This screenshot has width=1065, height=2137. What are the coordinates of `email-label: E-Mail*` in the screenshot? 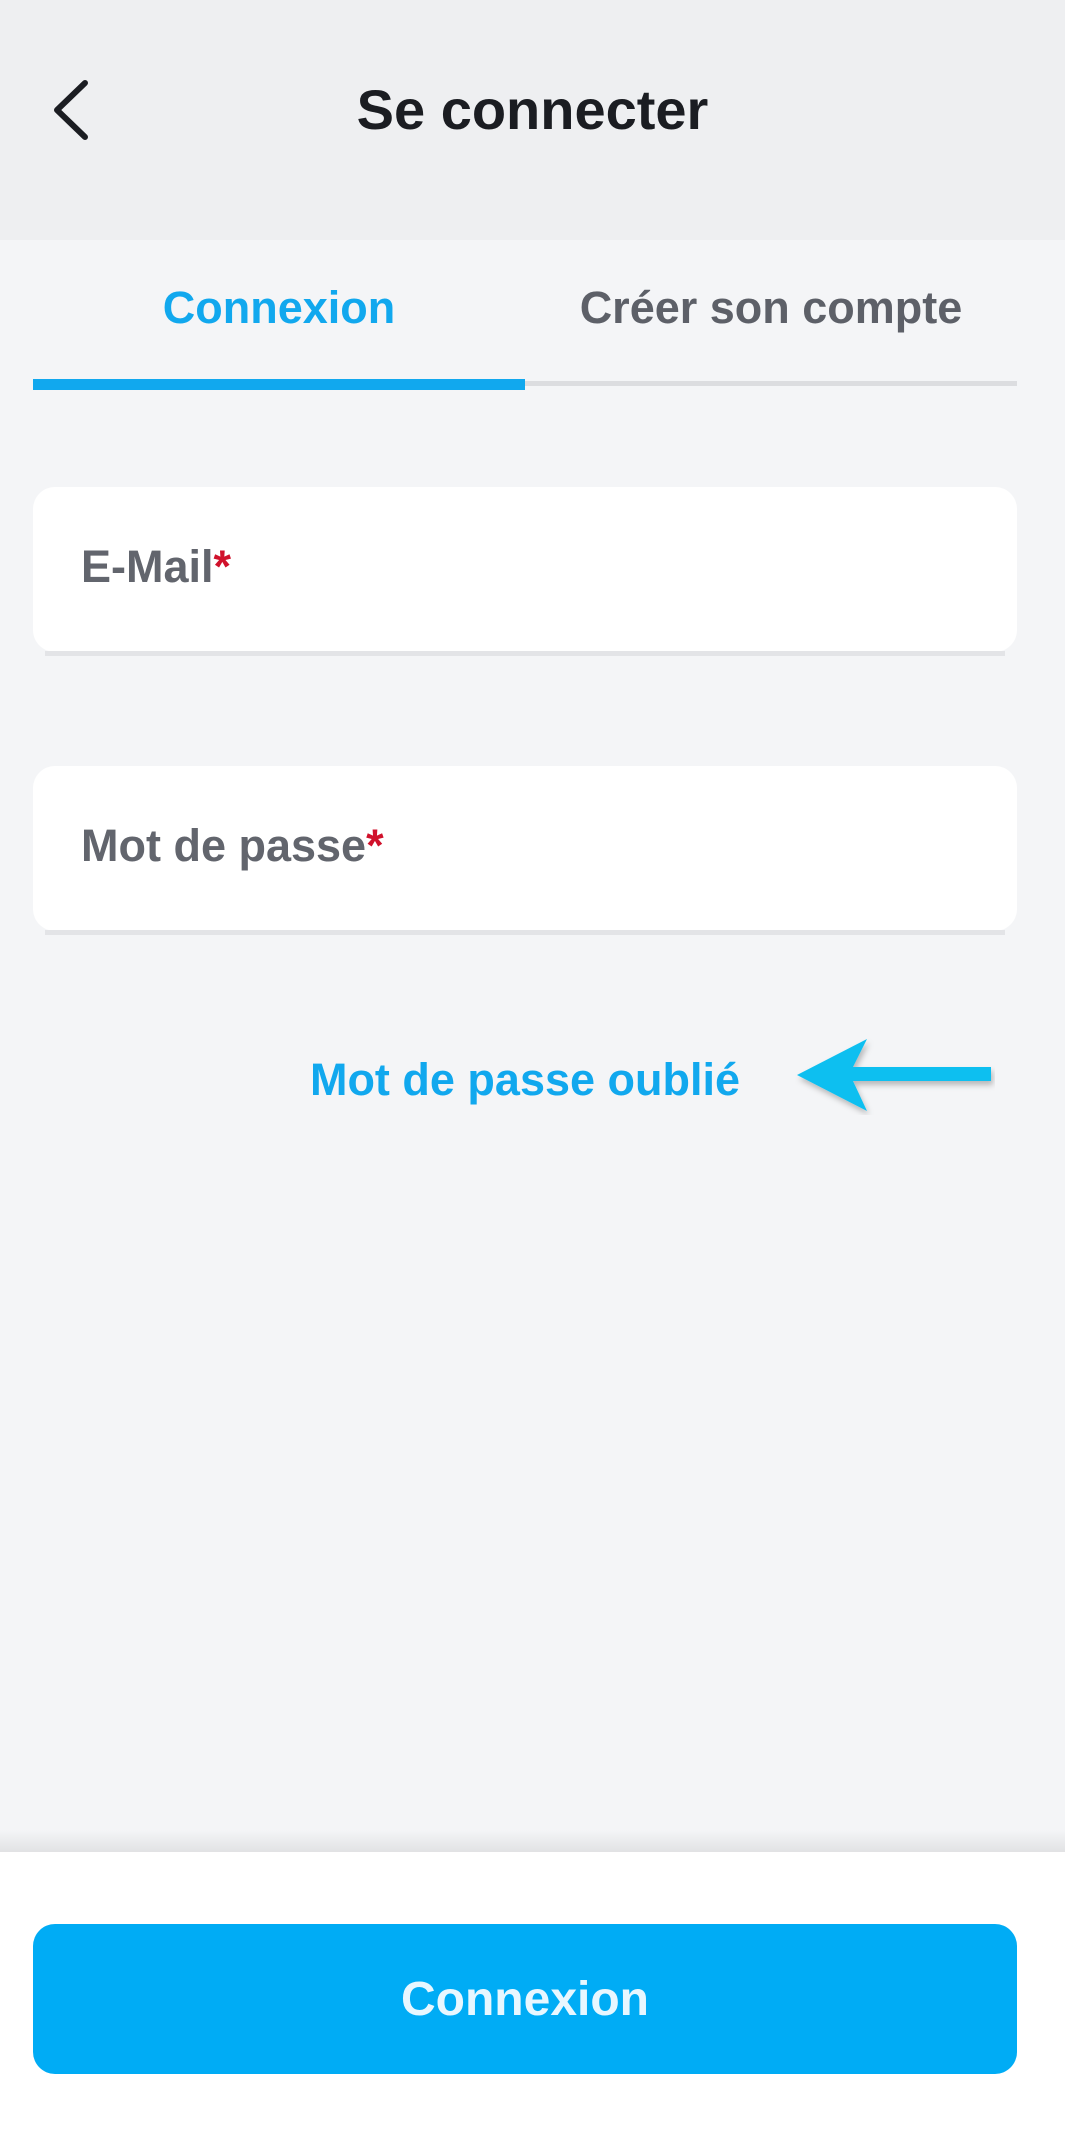 It's located at (156, 567).